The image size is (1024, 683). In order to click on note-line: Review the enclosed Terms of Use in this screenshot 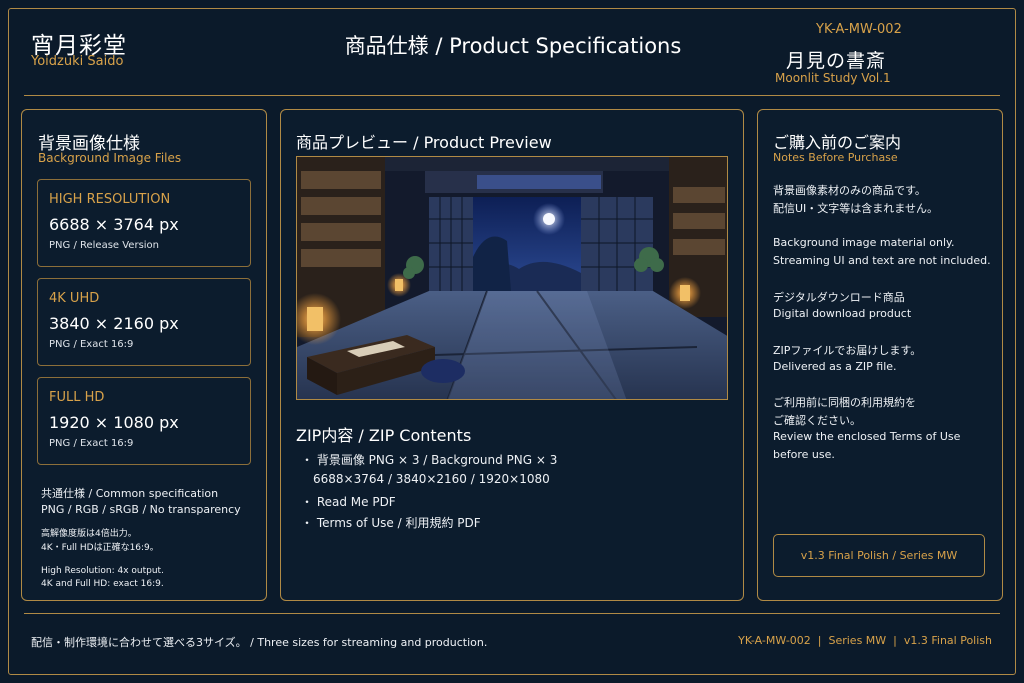, I will do `click(867, 436)`.